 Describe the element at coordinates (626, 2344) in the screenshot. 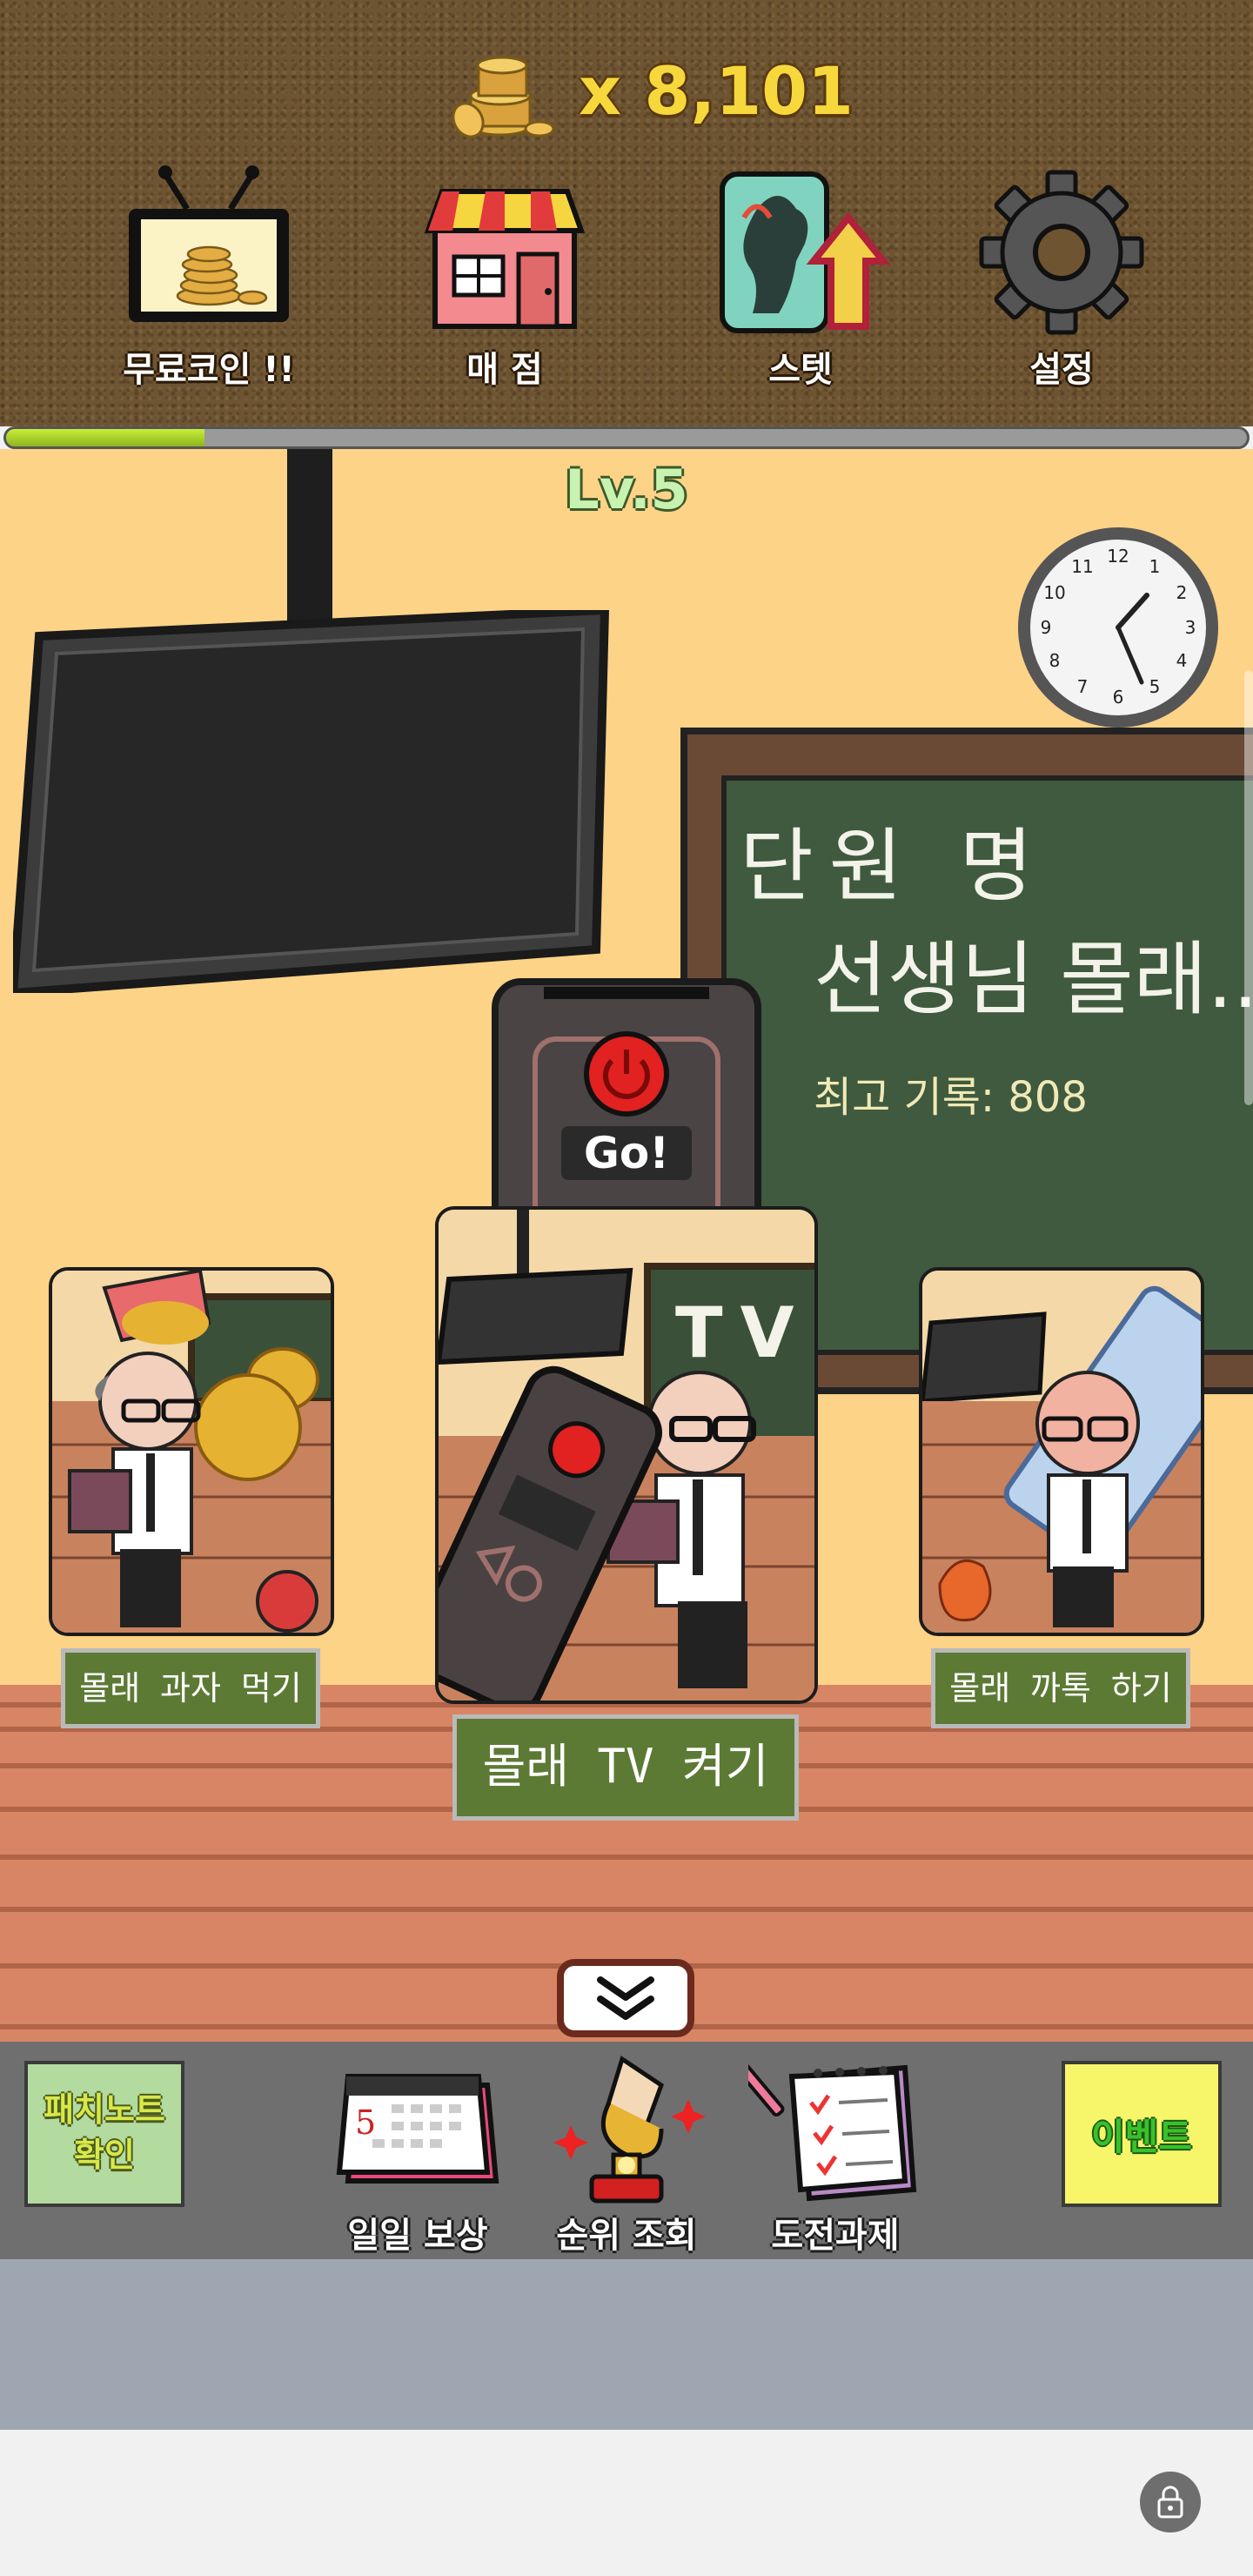

I see `ad-banner-area` at that location.